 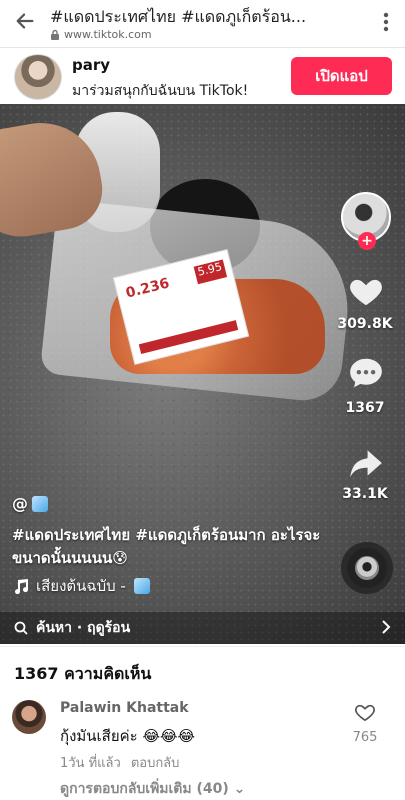 I want to click on more-replies-text: ดูการตอบกลับเพิ่มเติม (40), so click(x=144, y=789).